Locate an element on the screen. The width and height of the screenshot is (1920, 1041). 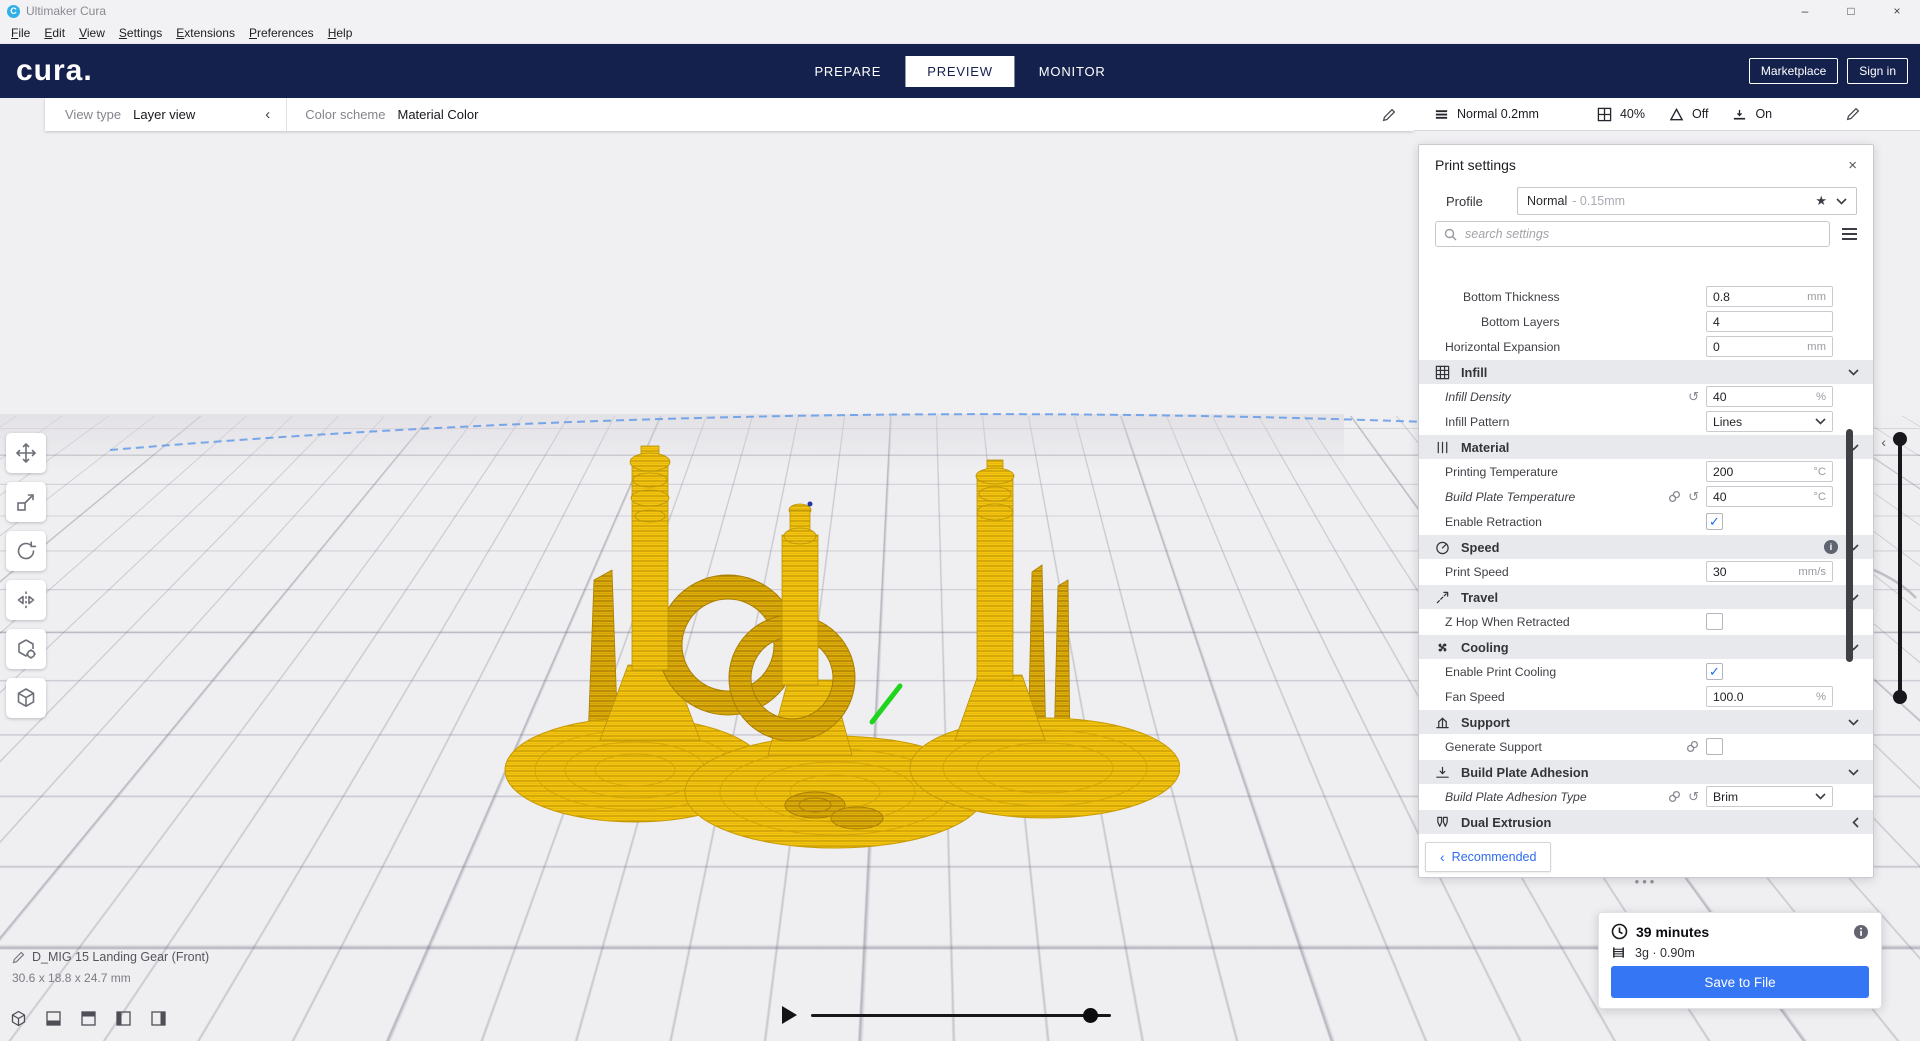
edit-settings-icon is located at coordinates (1853, 114).